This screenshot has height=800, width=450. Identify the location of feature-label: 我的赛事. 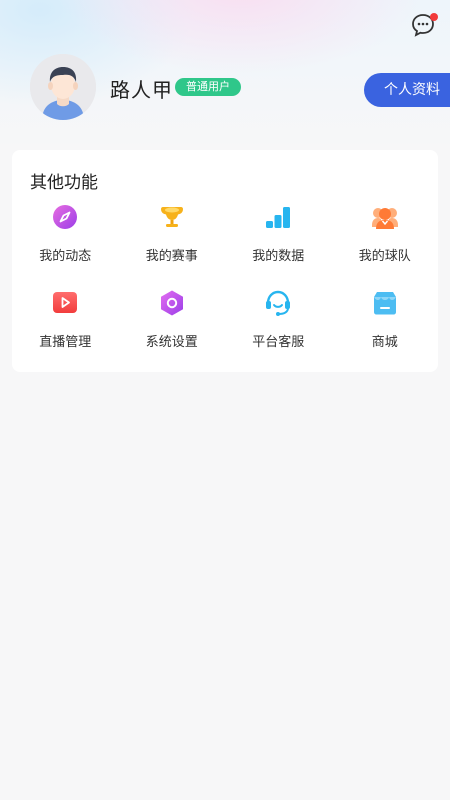
(171, 256).